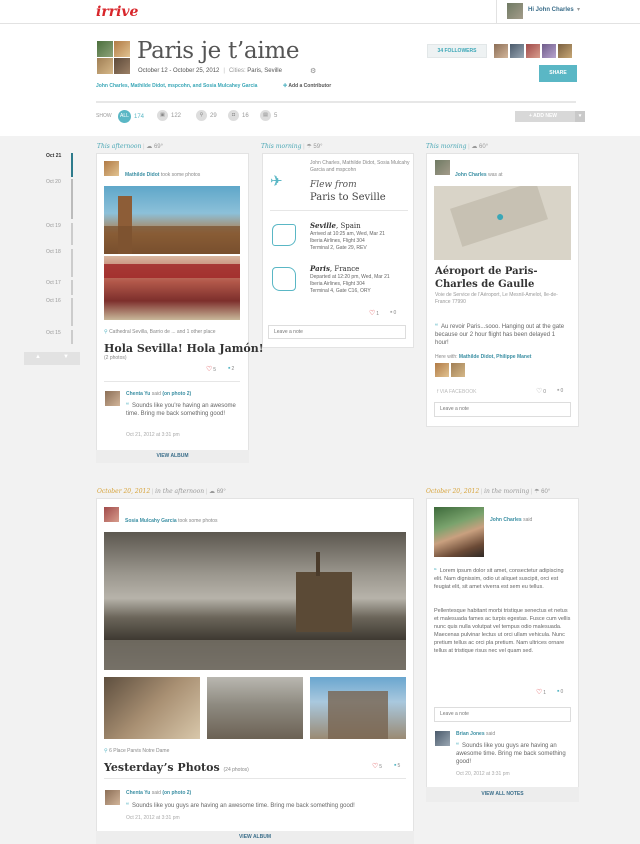 The image size is (640, 844). I want to click on user-menu: Hi John Charles ▾, so click(568, 12).